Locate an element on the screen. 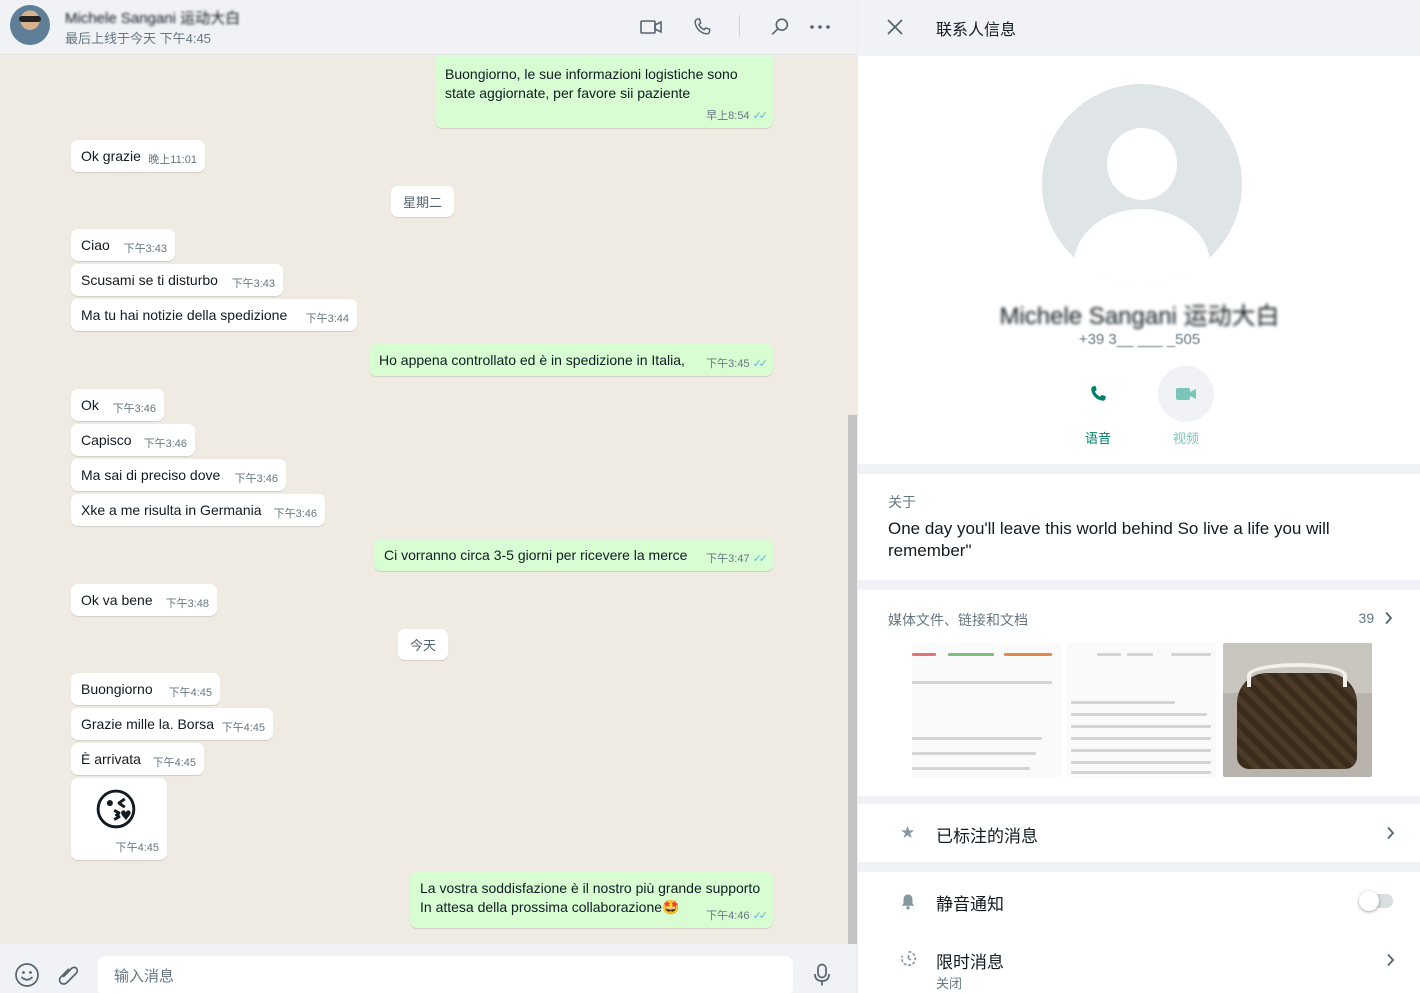 The width and height of the screenshot is (1420, 993). message-time: 晚上11:01 is located at coordinates (172, 160).